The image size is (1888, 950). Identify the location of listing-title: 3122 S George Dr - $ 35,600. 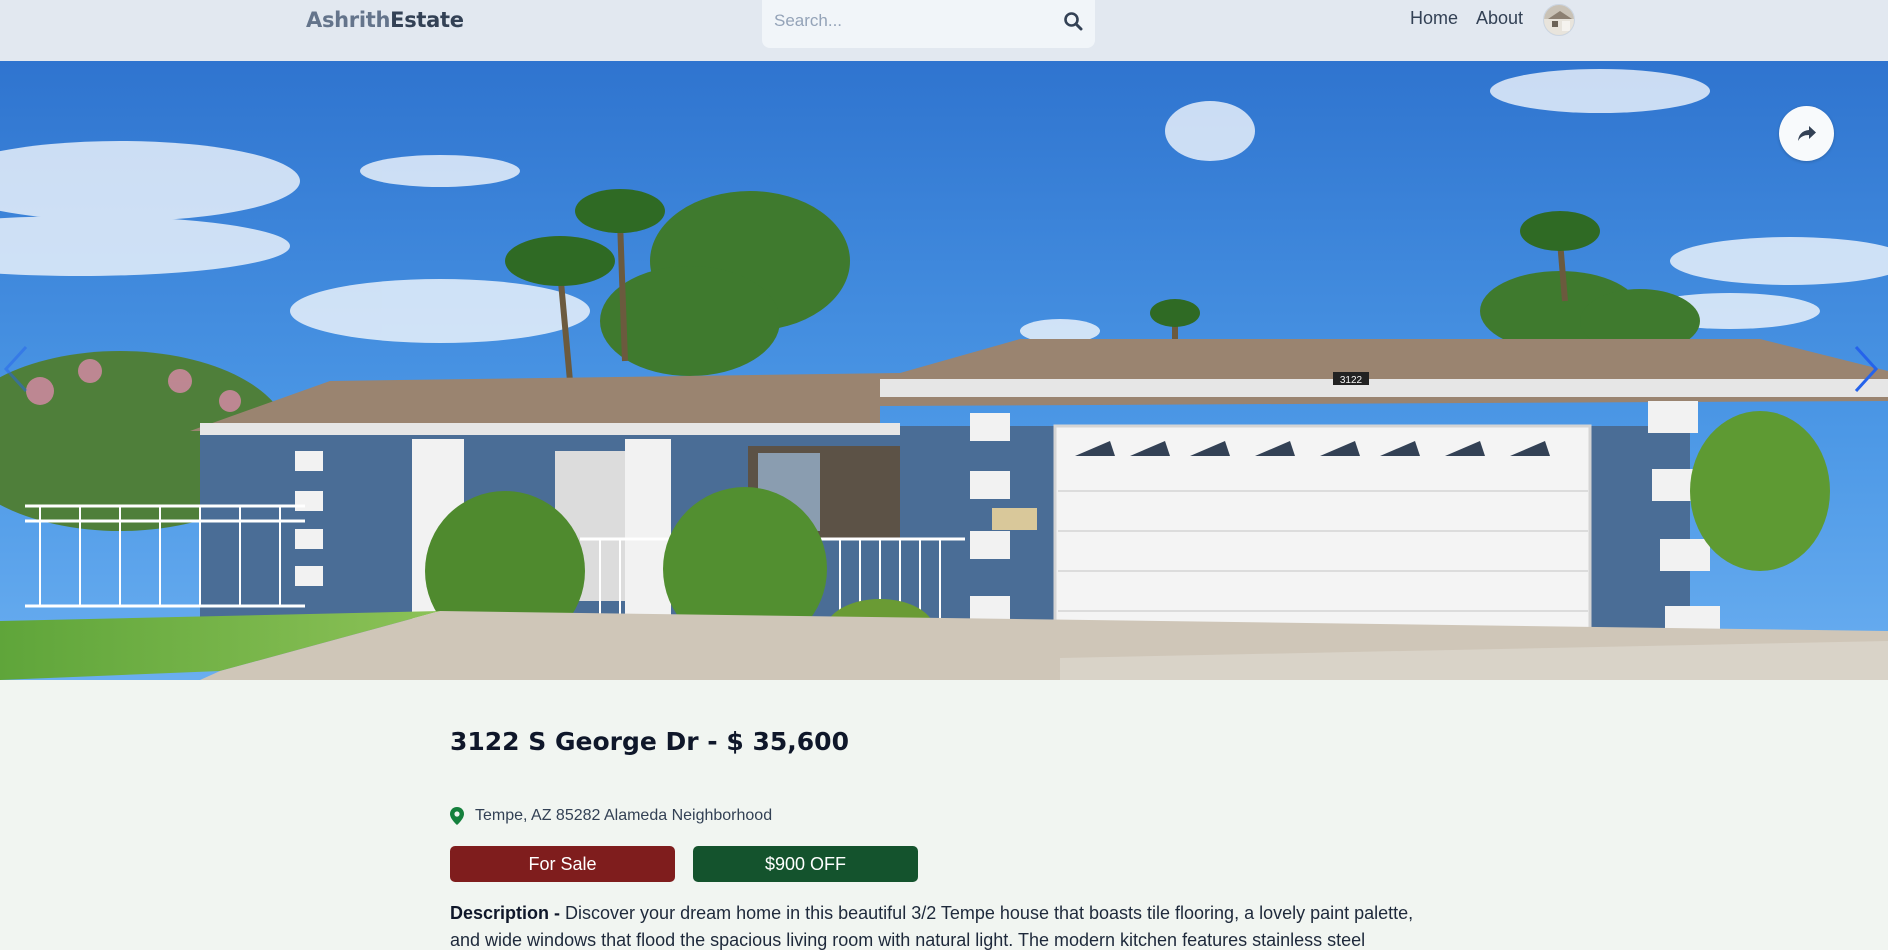
(649, 741).